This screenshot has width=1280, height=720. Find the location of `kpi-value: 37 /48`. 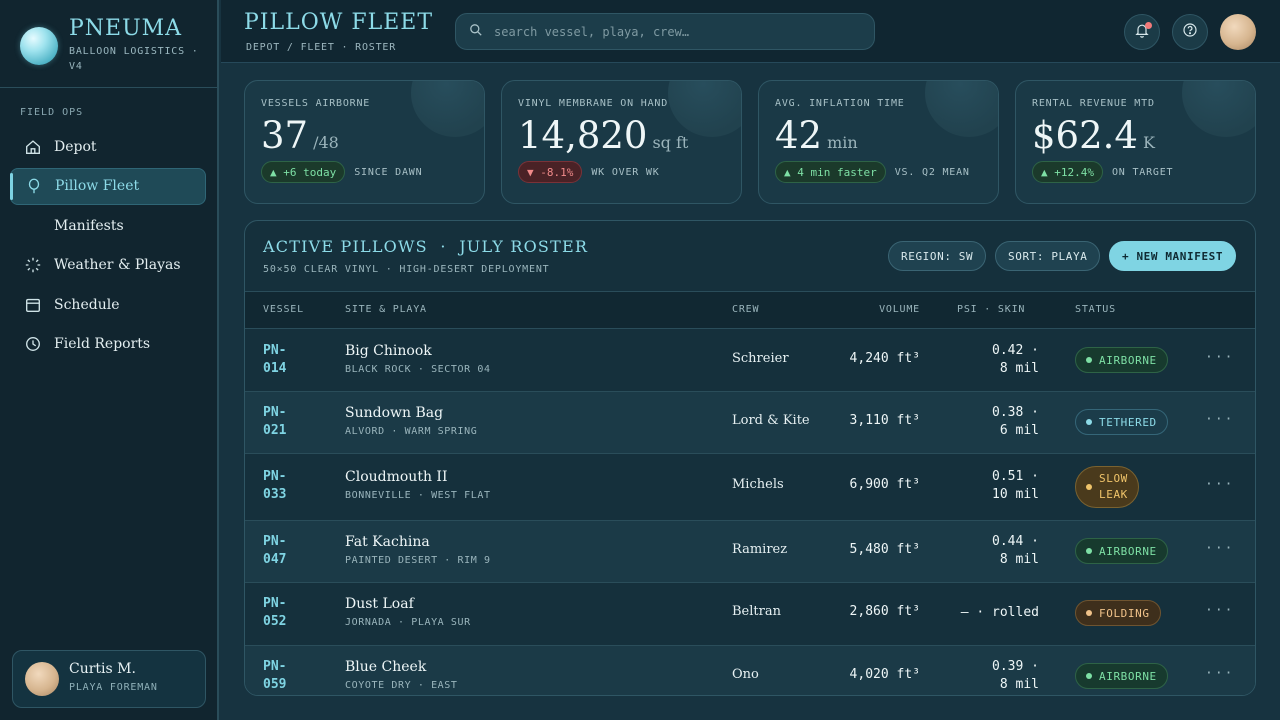

kpi-value: 37 /48 is located at coordinates (300, 135).